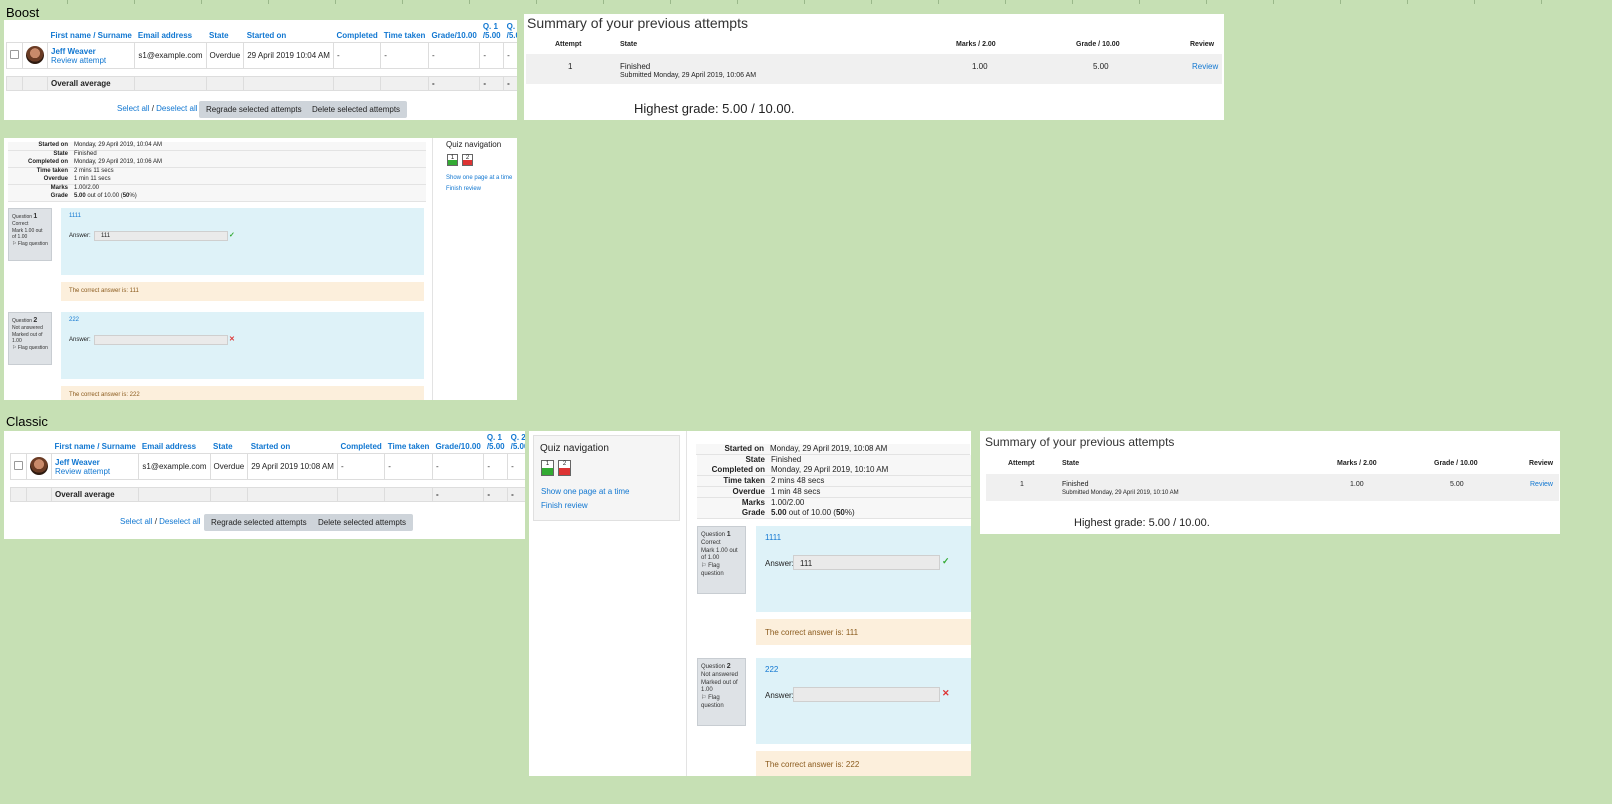 The image size is (1612, 804). Describe the element at coordinates (292, 466) in the screenshot. I see `started-cell: 29 April 2019 10:08 AM` at that location.